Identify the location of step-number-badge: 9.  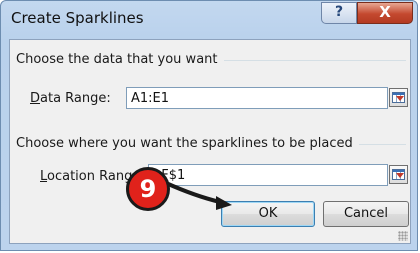
(148, 189).